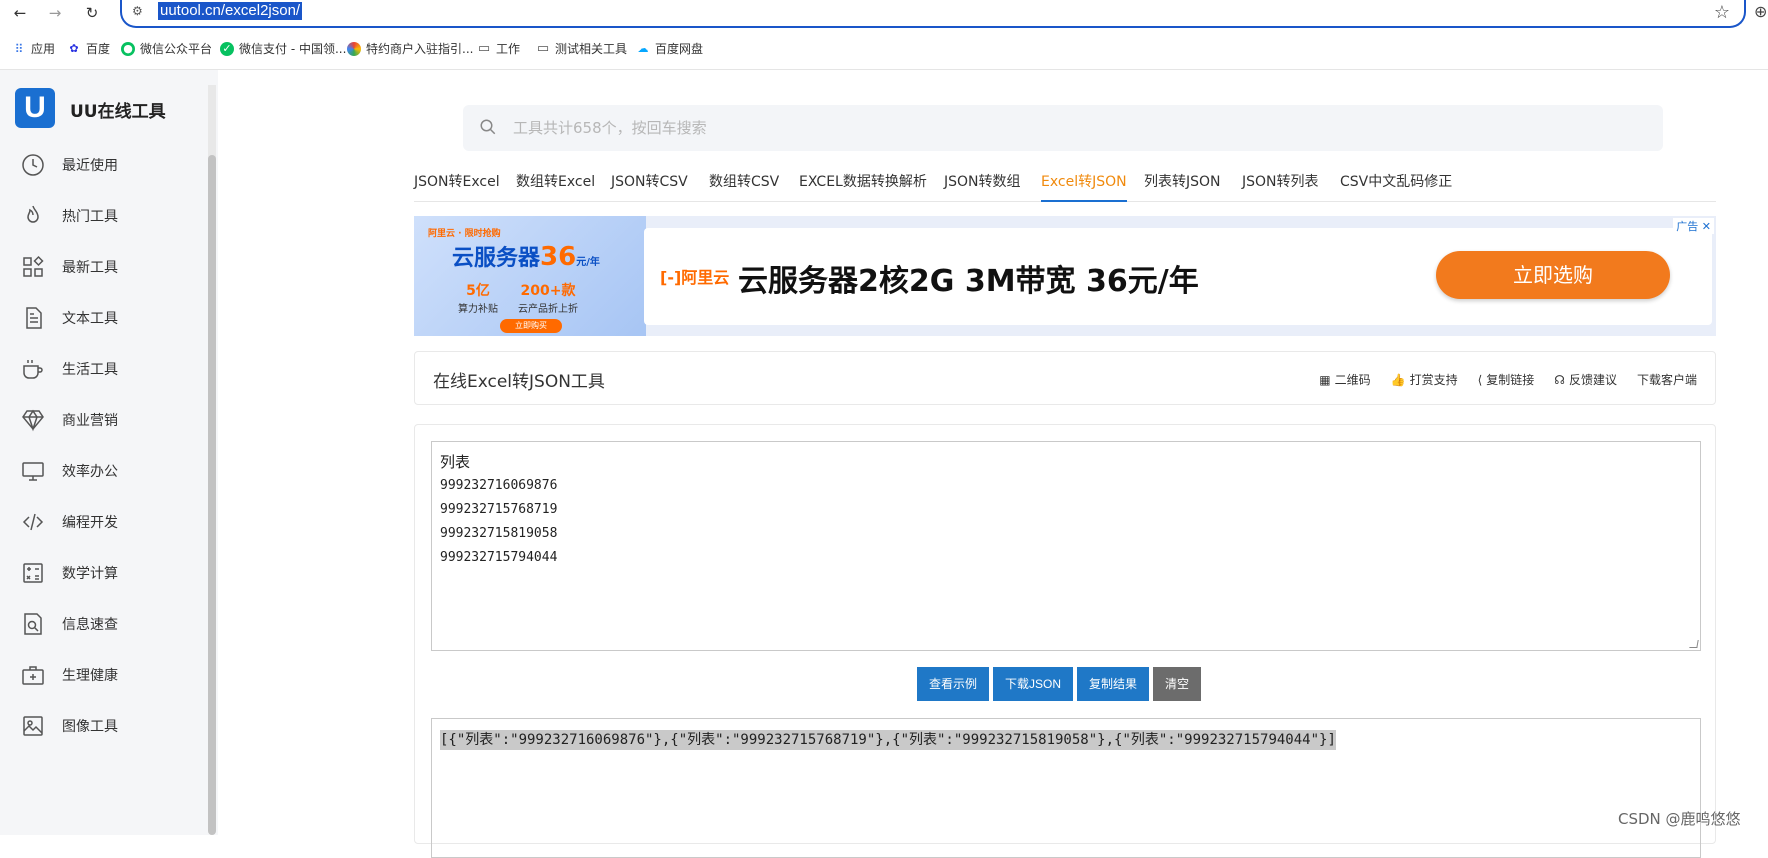 This screenshot has height=858, width=1768. I want to click on input-line: 999232715768719, so click(499, 509).